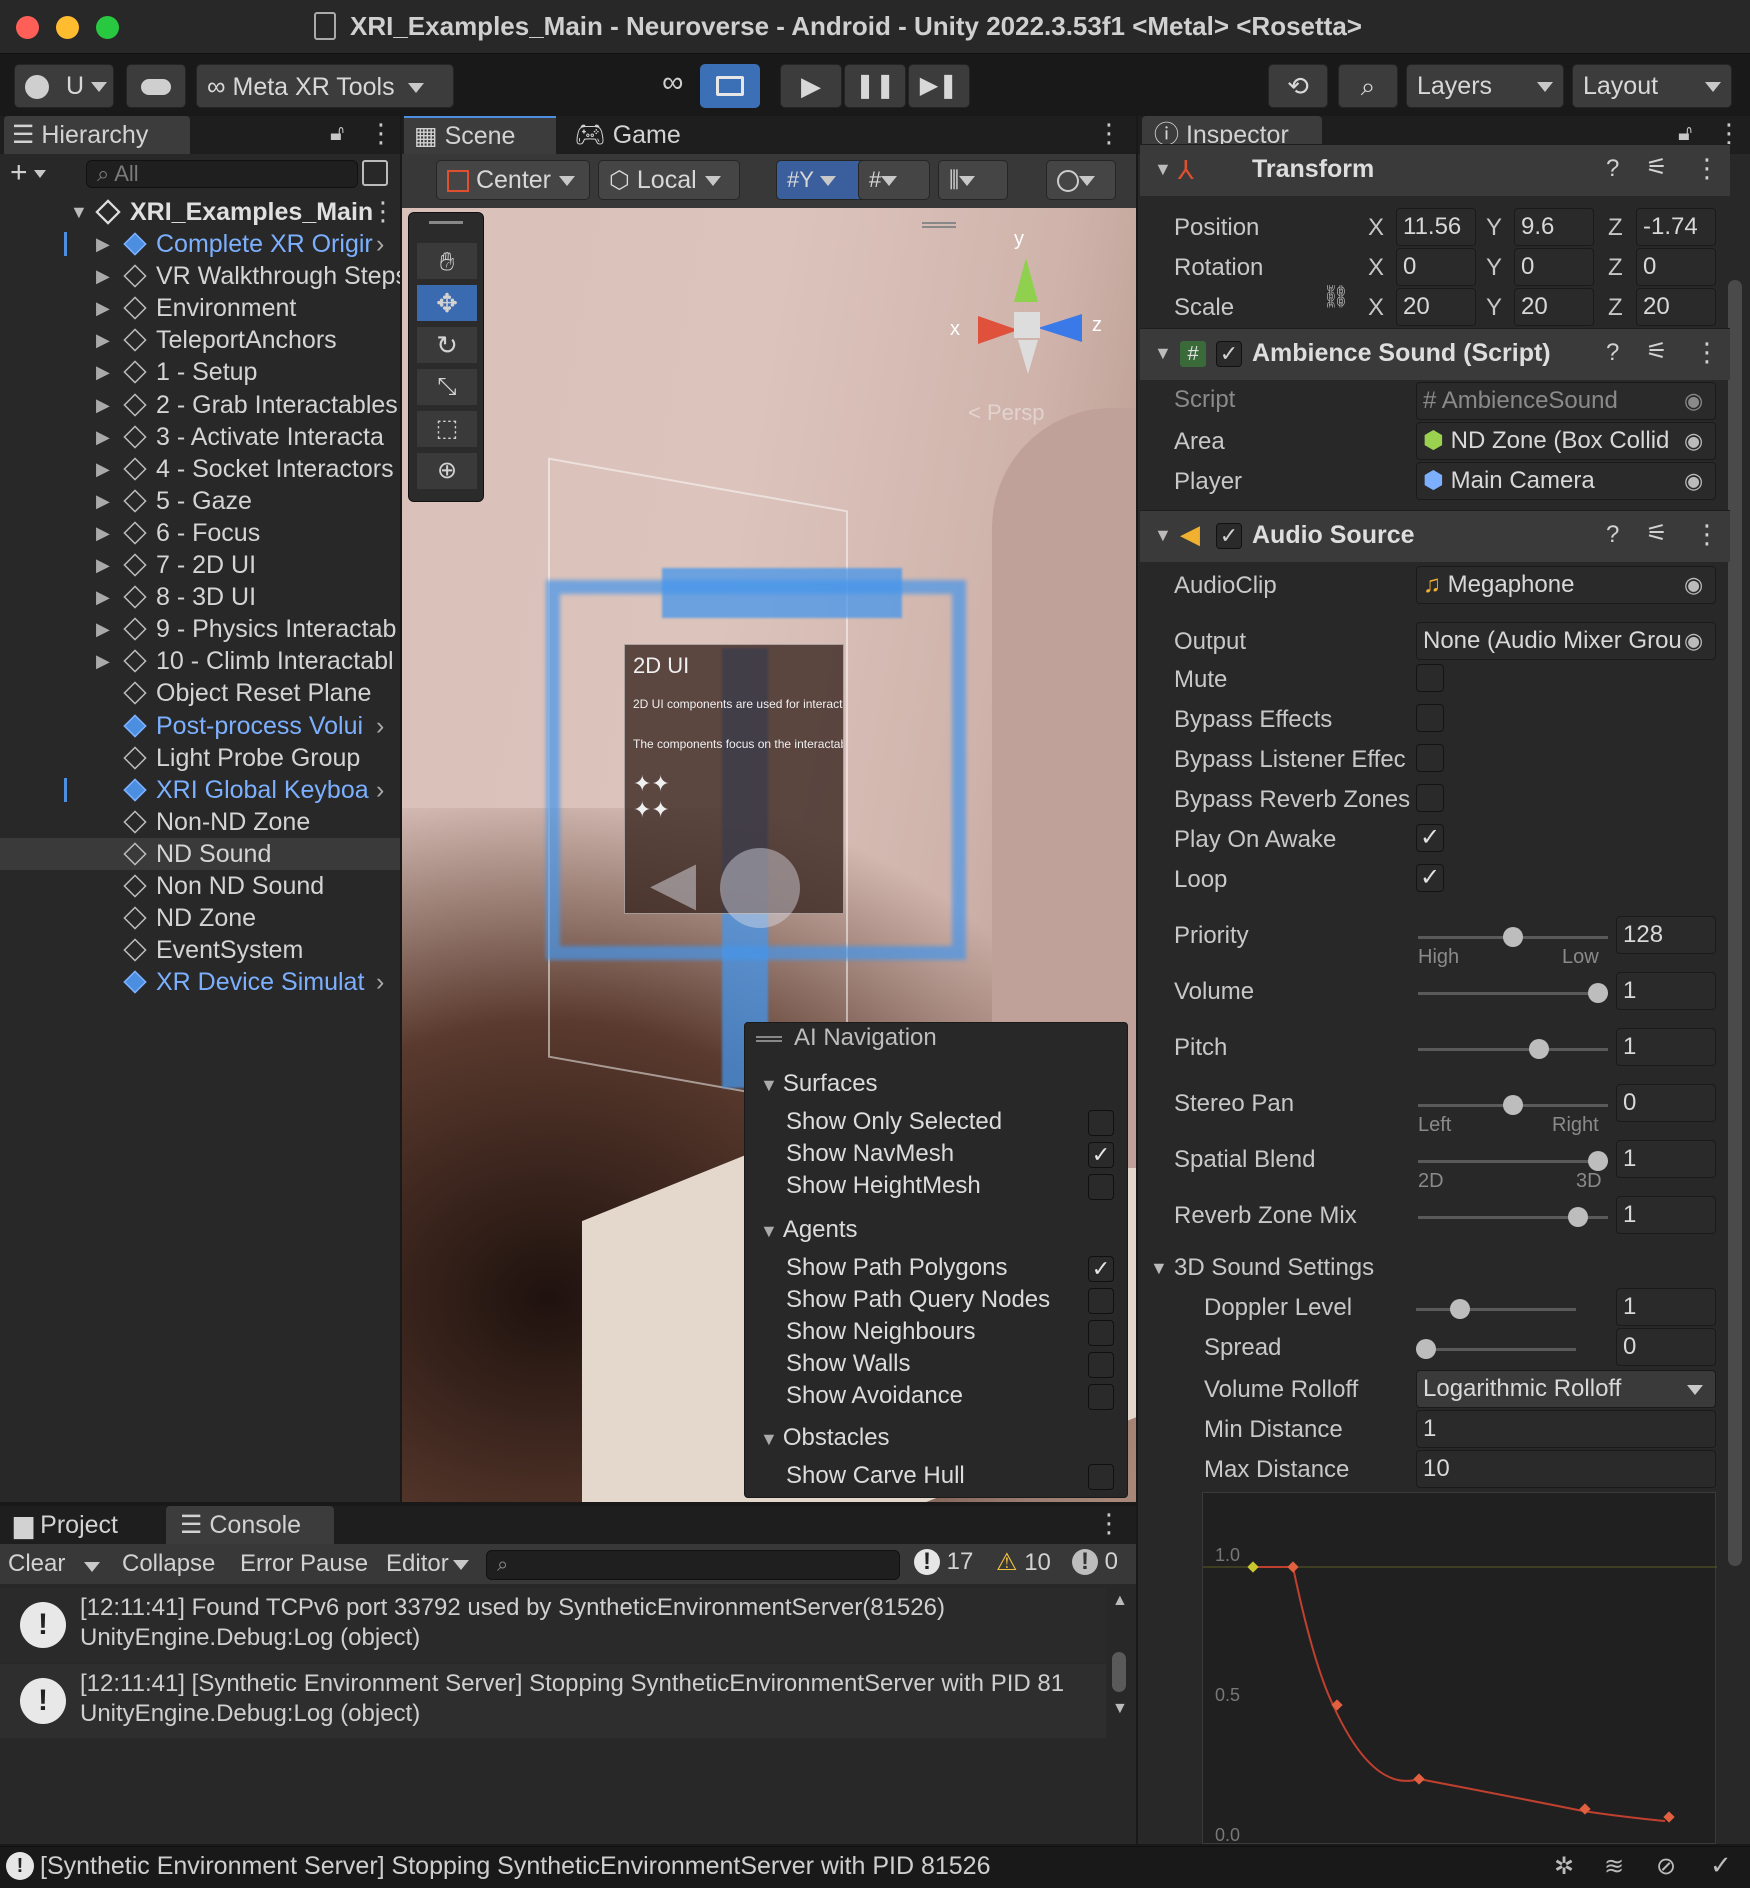 This screenshot has height=1888, width=1750. Describe the element at coordinates (819, 1084) in the screenshot. I see `ai-group-surfaces: ▼ Surfaces` at that location.